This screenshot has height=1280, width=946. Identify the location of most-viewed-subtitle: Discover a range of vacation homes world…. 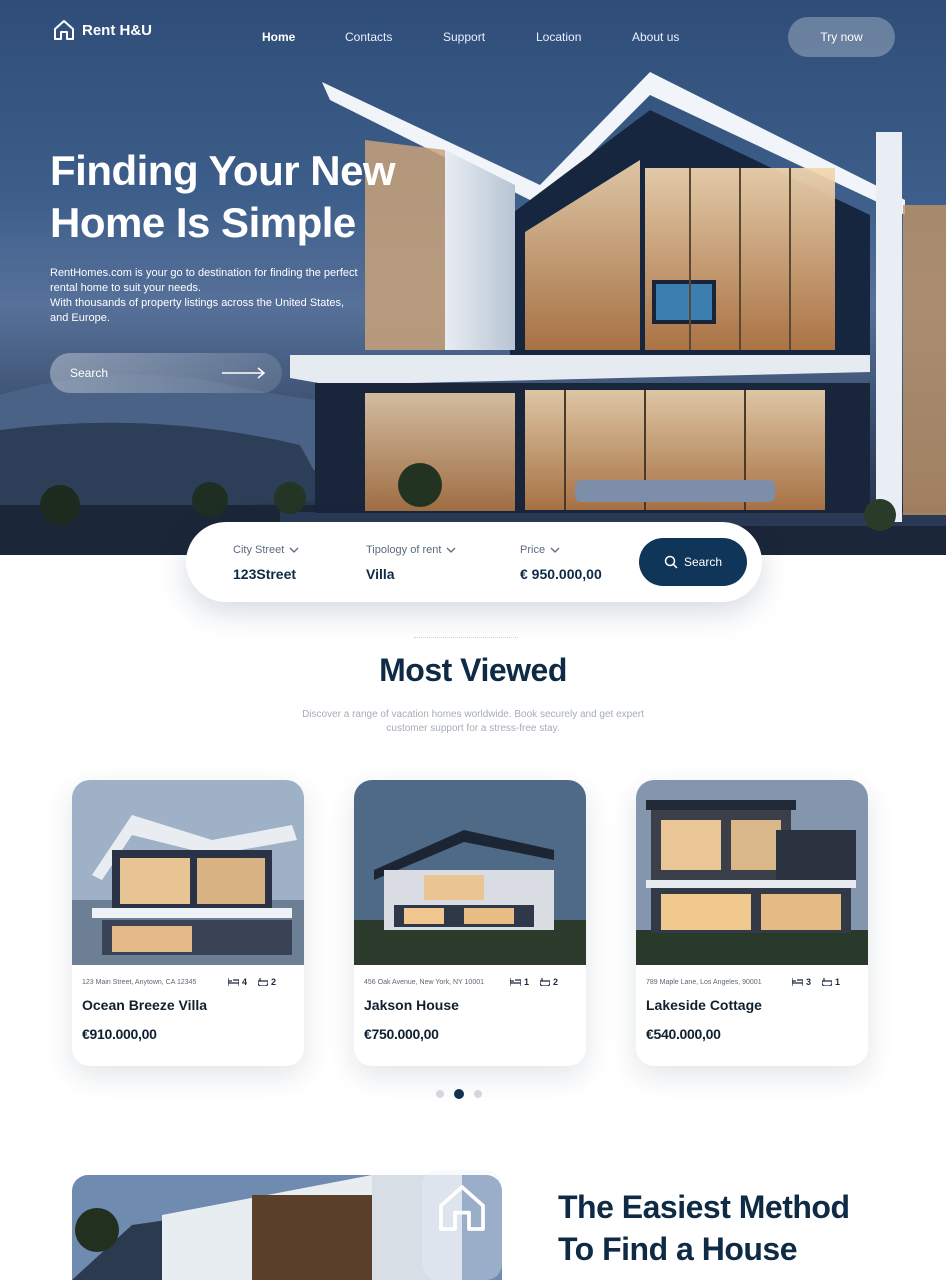
(473, 721).